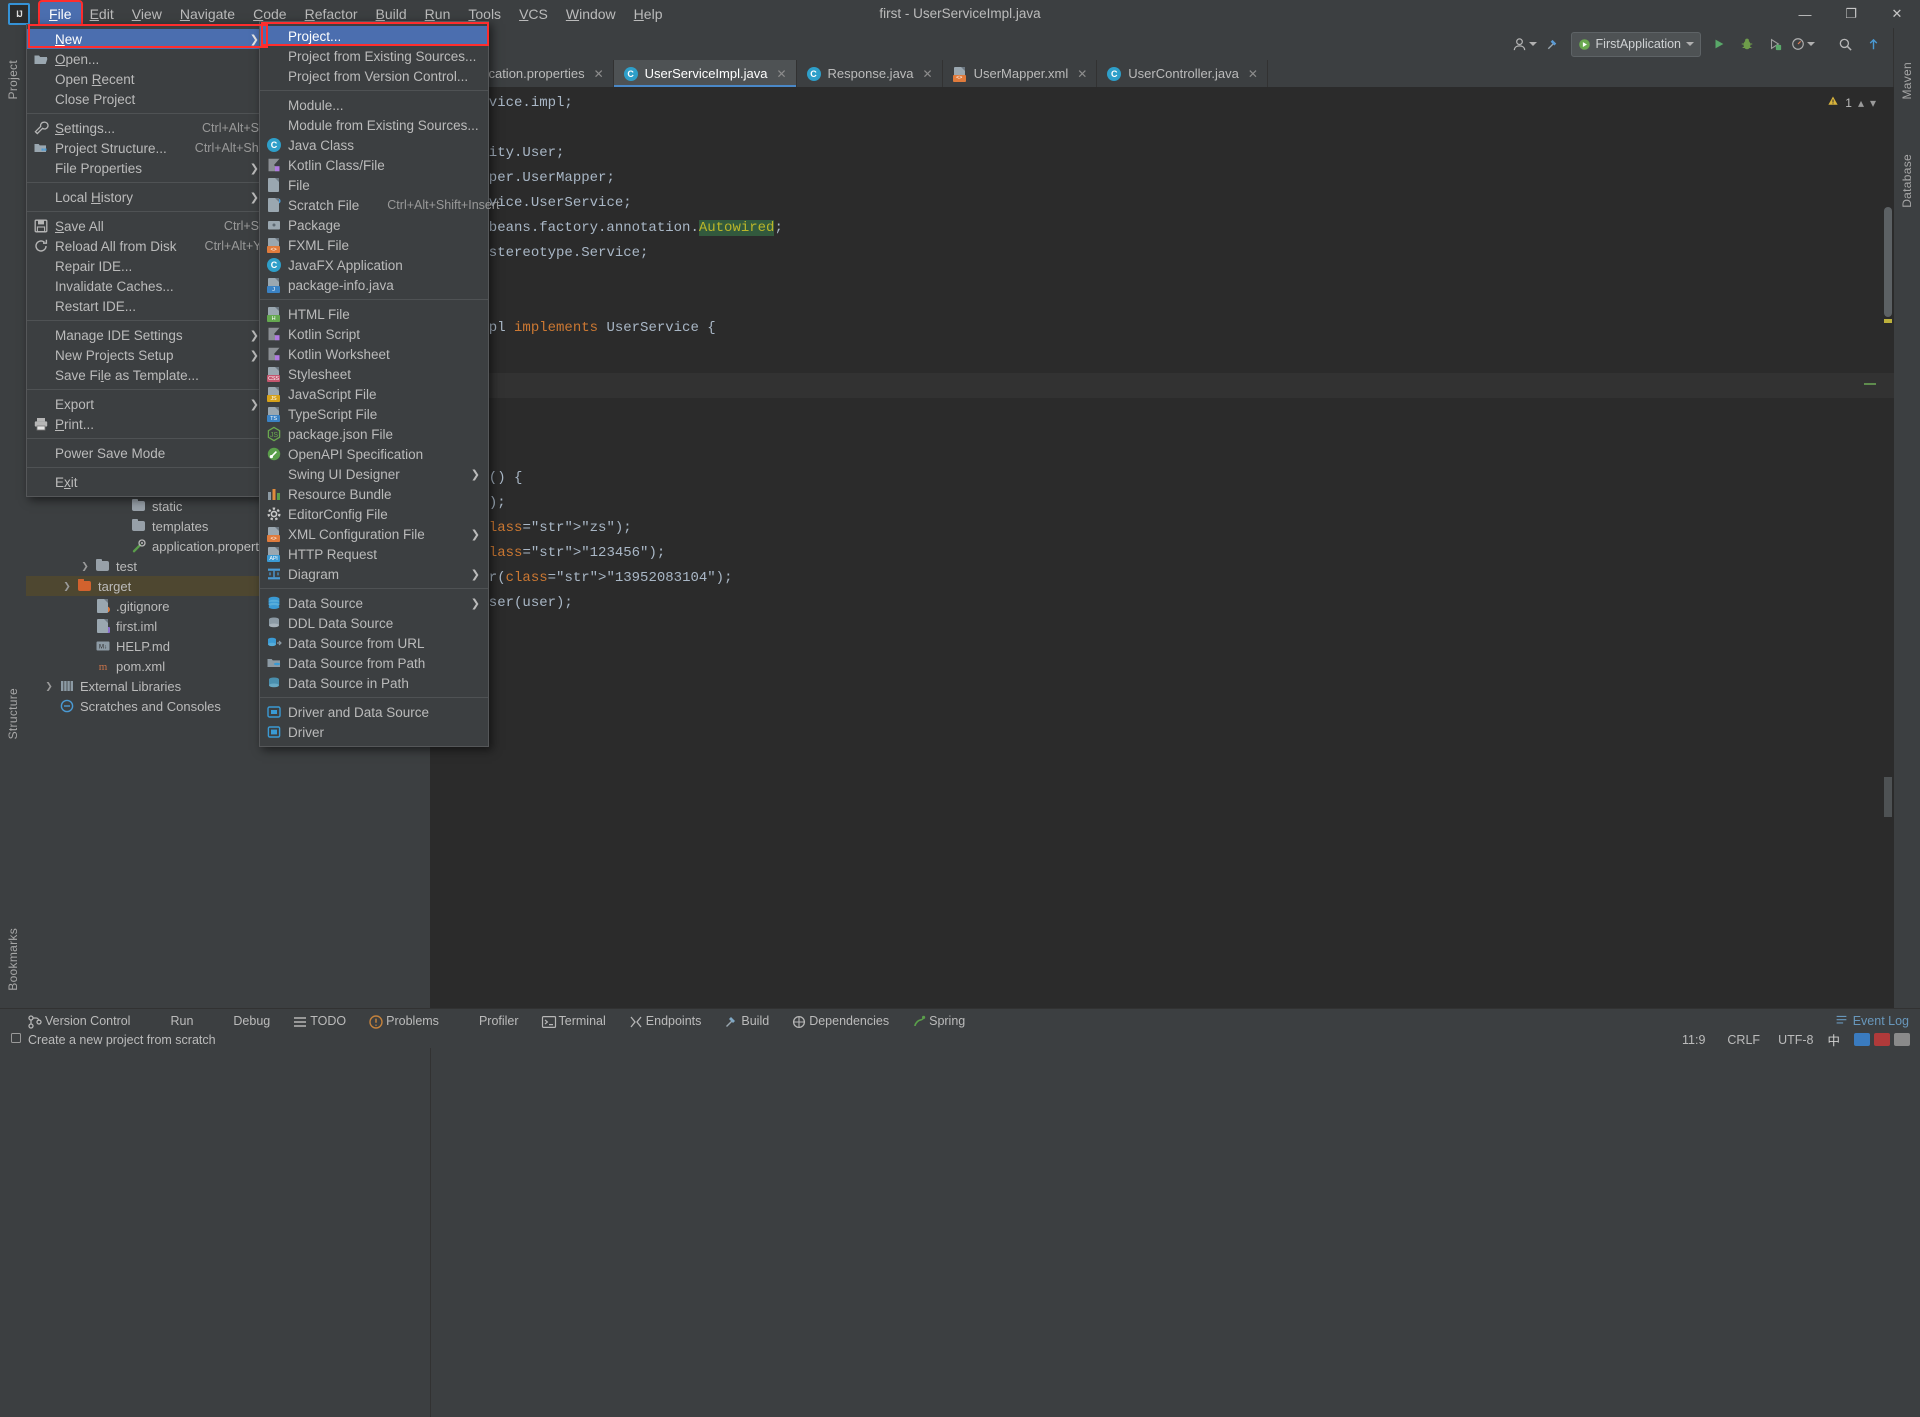  I want to click on file-menu-item-open-recent: Open Recent, so click(147, 79).